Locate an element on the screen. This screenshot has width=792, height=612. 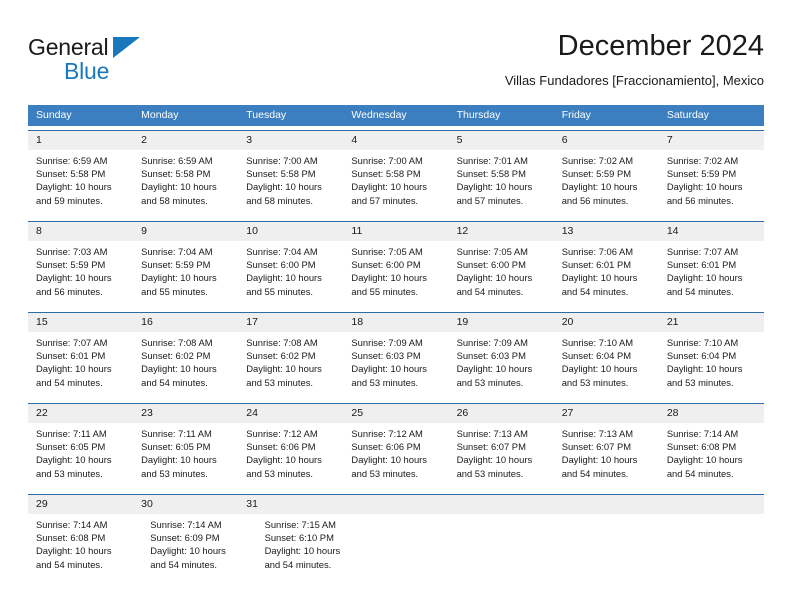
day-number: 7 is located at coordinates (711, 140).